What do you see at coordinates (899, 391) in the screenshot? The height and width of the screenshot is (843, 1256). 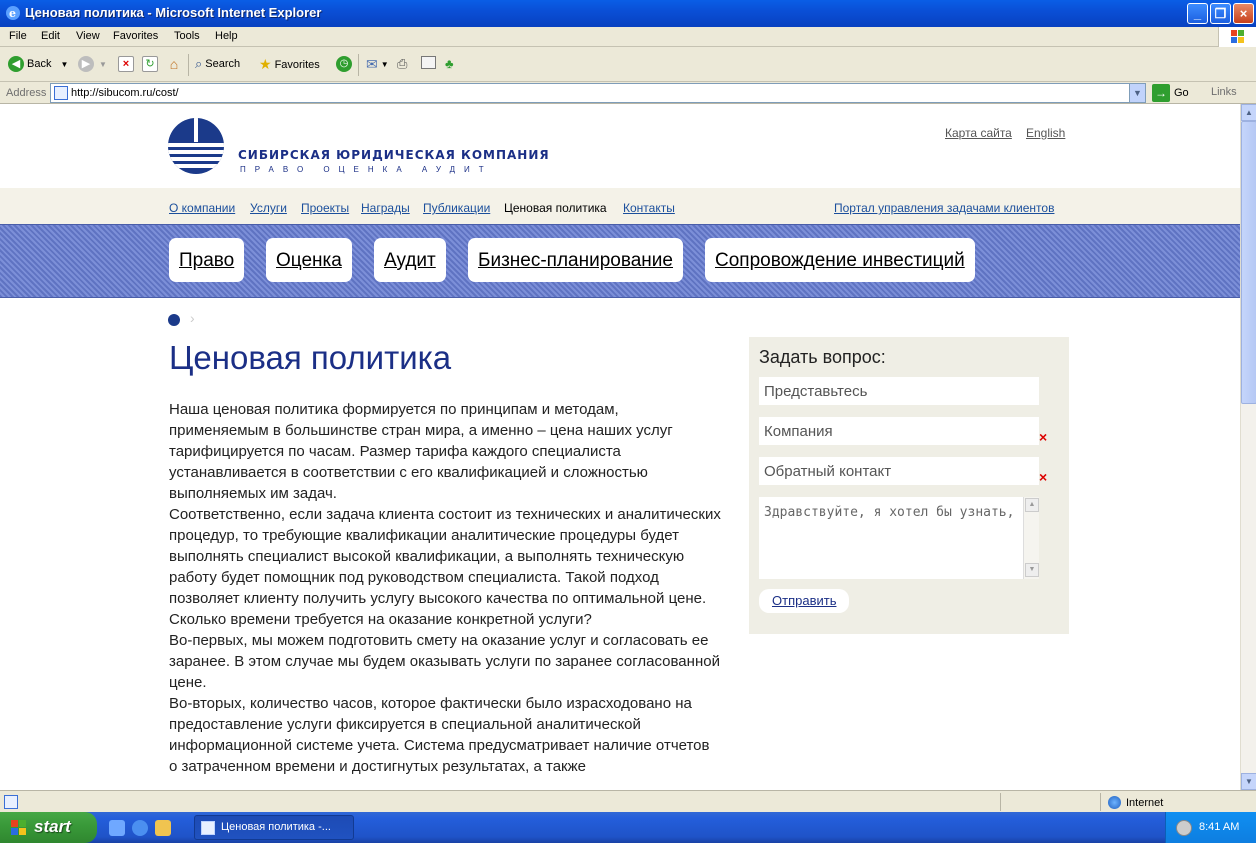 I see `name-field: Представьтесь` at bounding box center [899, 391].